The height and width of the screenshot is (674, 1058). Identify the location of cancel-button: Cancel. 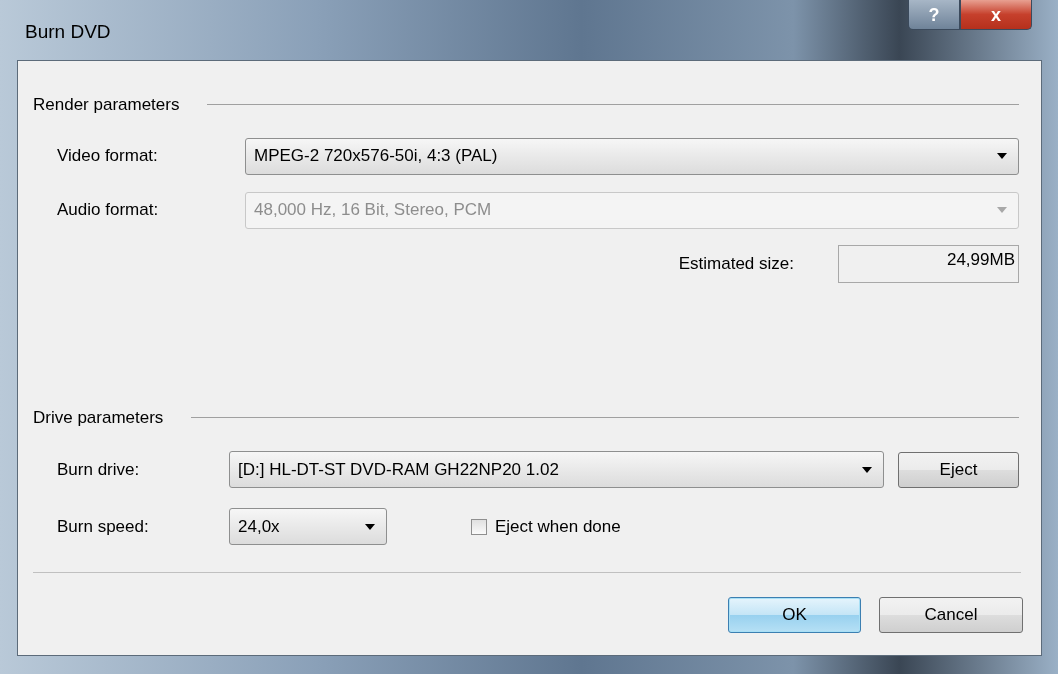
(951, 615).